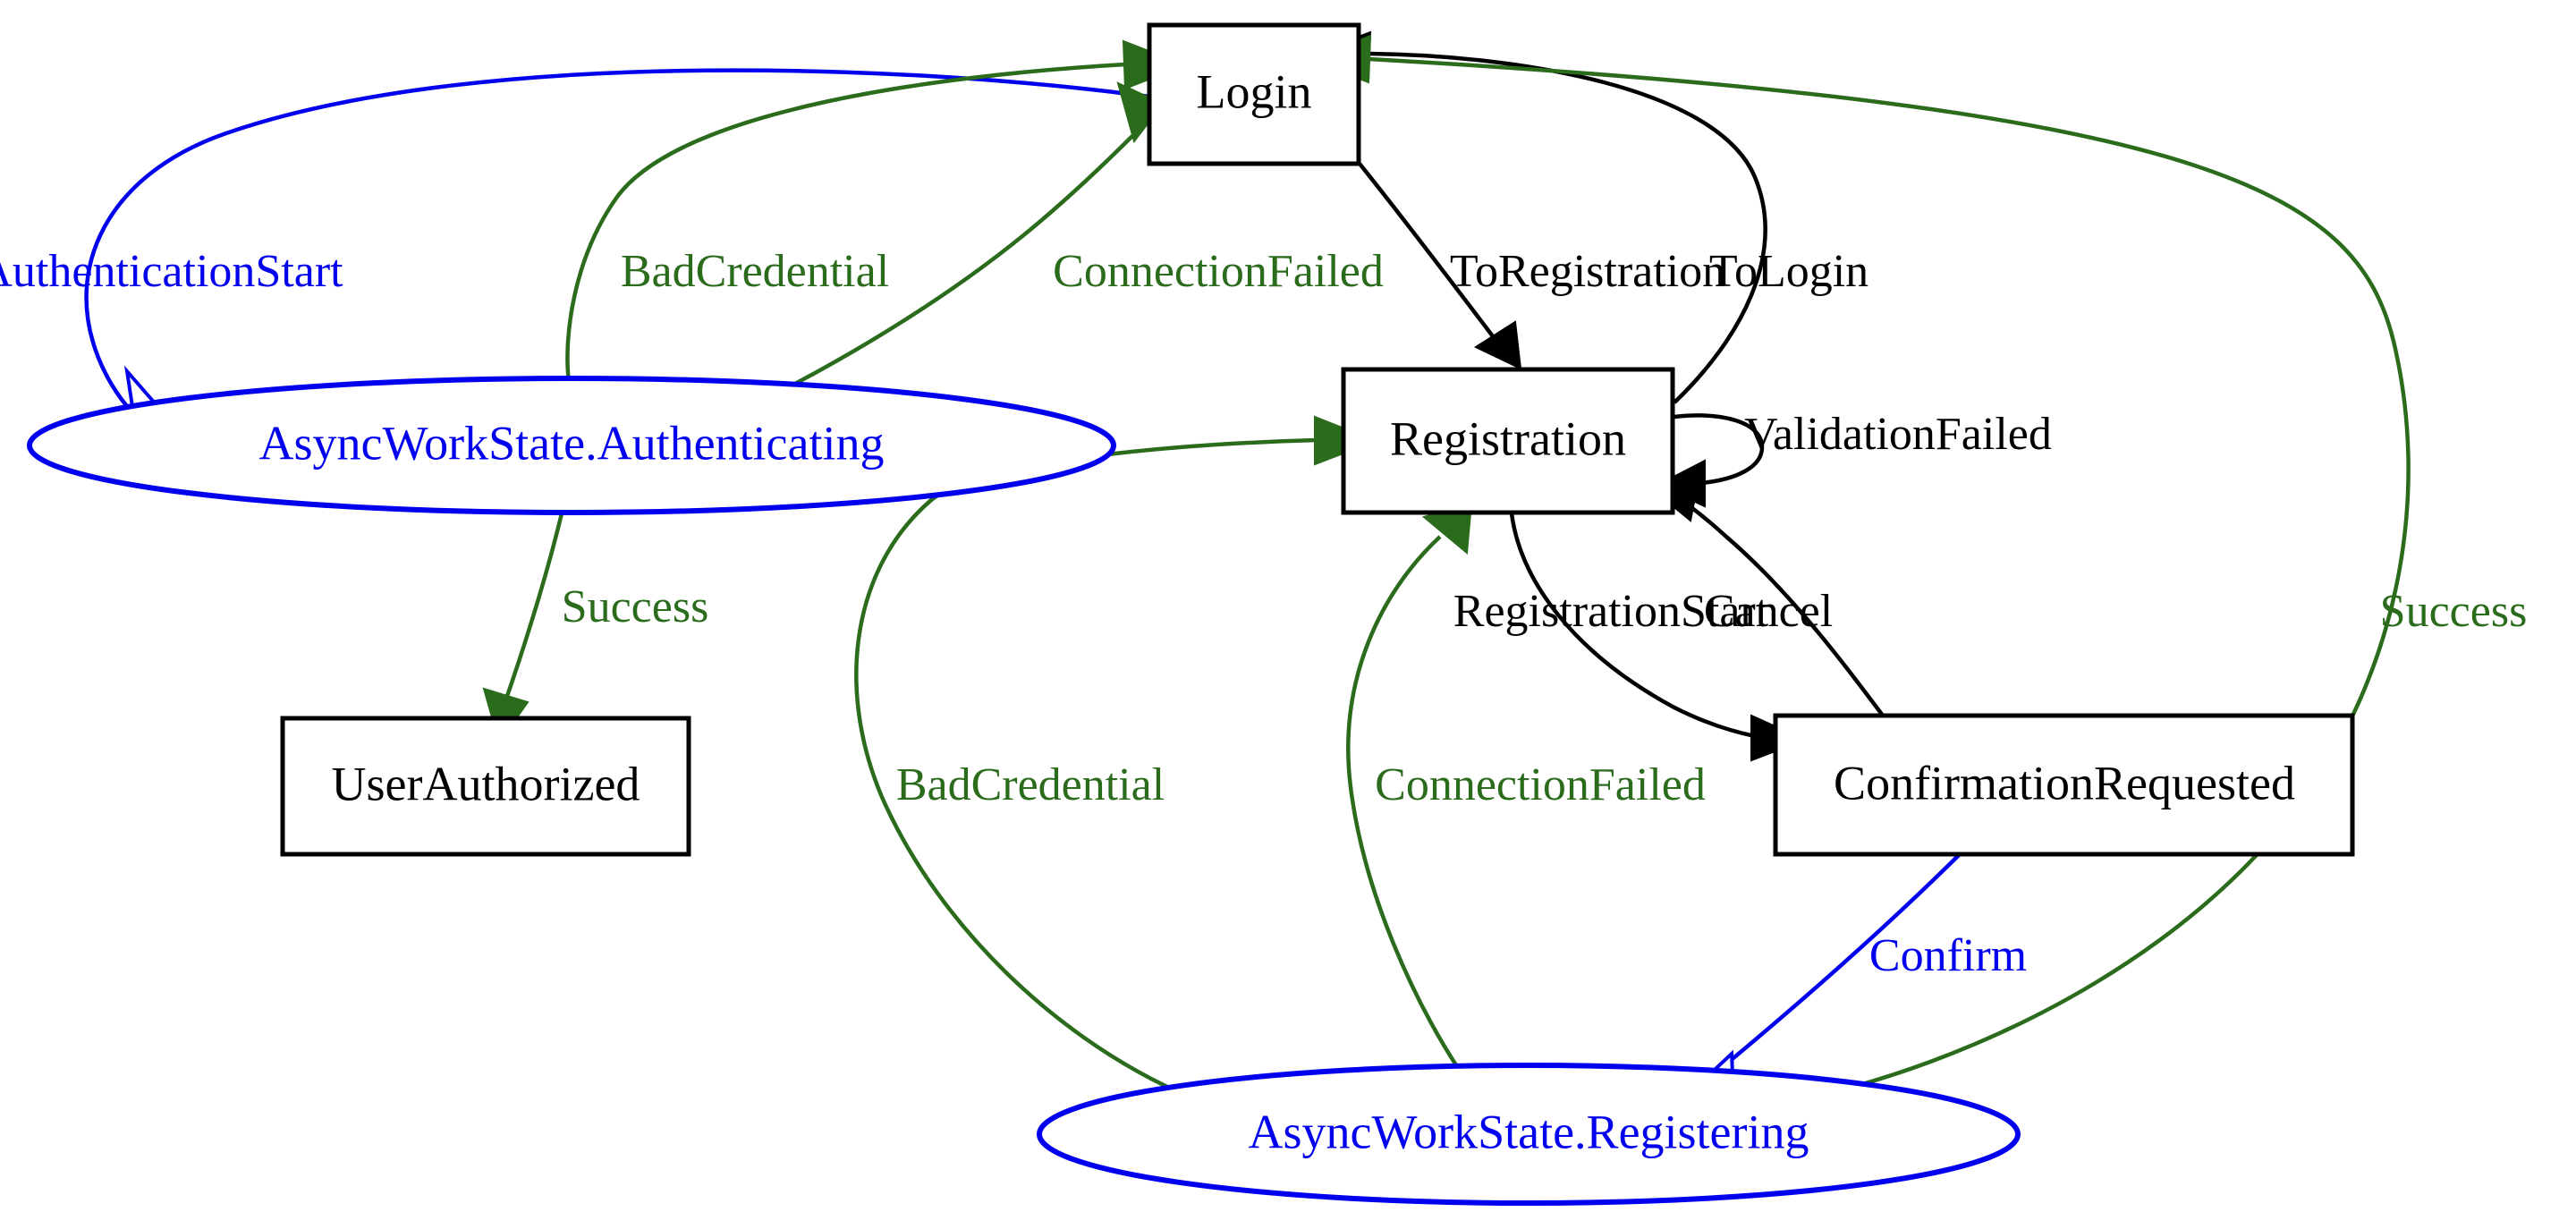 The height and width of the screenshot is (1229, 2576). I want to click on edge-label-connection-failed-auth: ConnectionFailed, so click(1218, 271).